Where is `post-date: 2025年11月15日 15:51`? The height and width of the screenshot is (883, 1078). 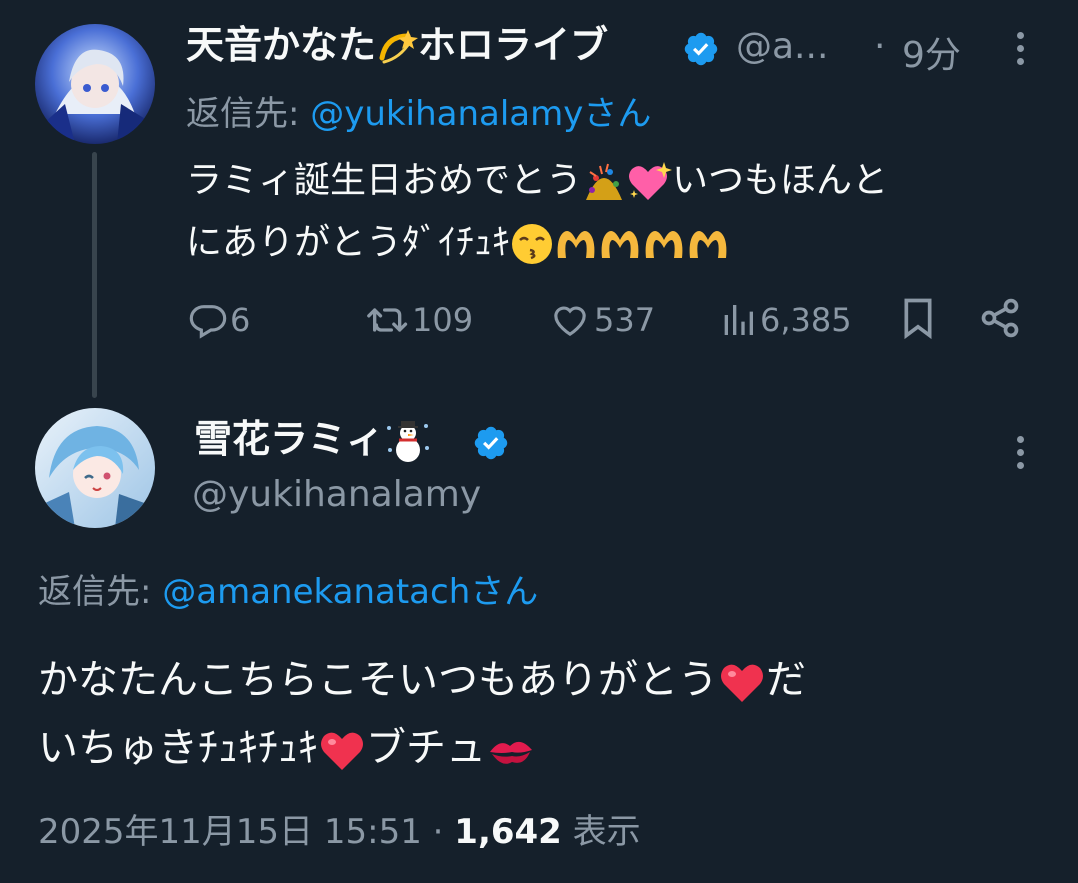 post-date: 2025年11月15日 15:51 is located at coordinates (230, 832).